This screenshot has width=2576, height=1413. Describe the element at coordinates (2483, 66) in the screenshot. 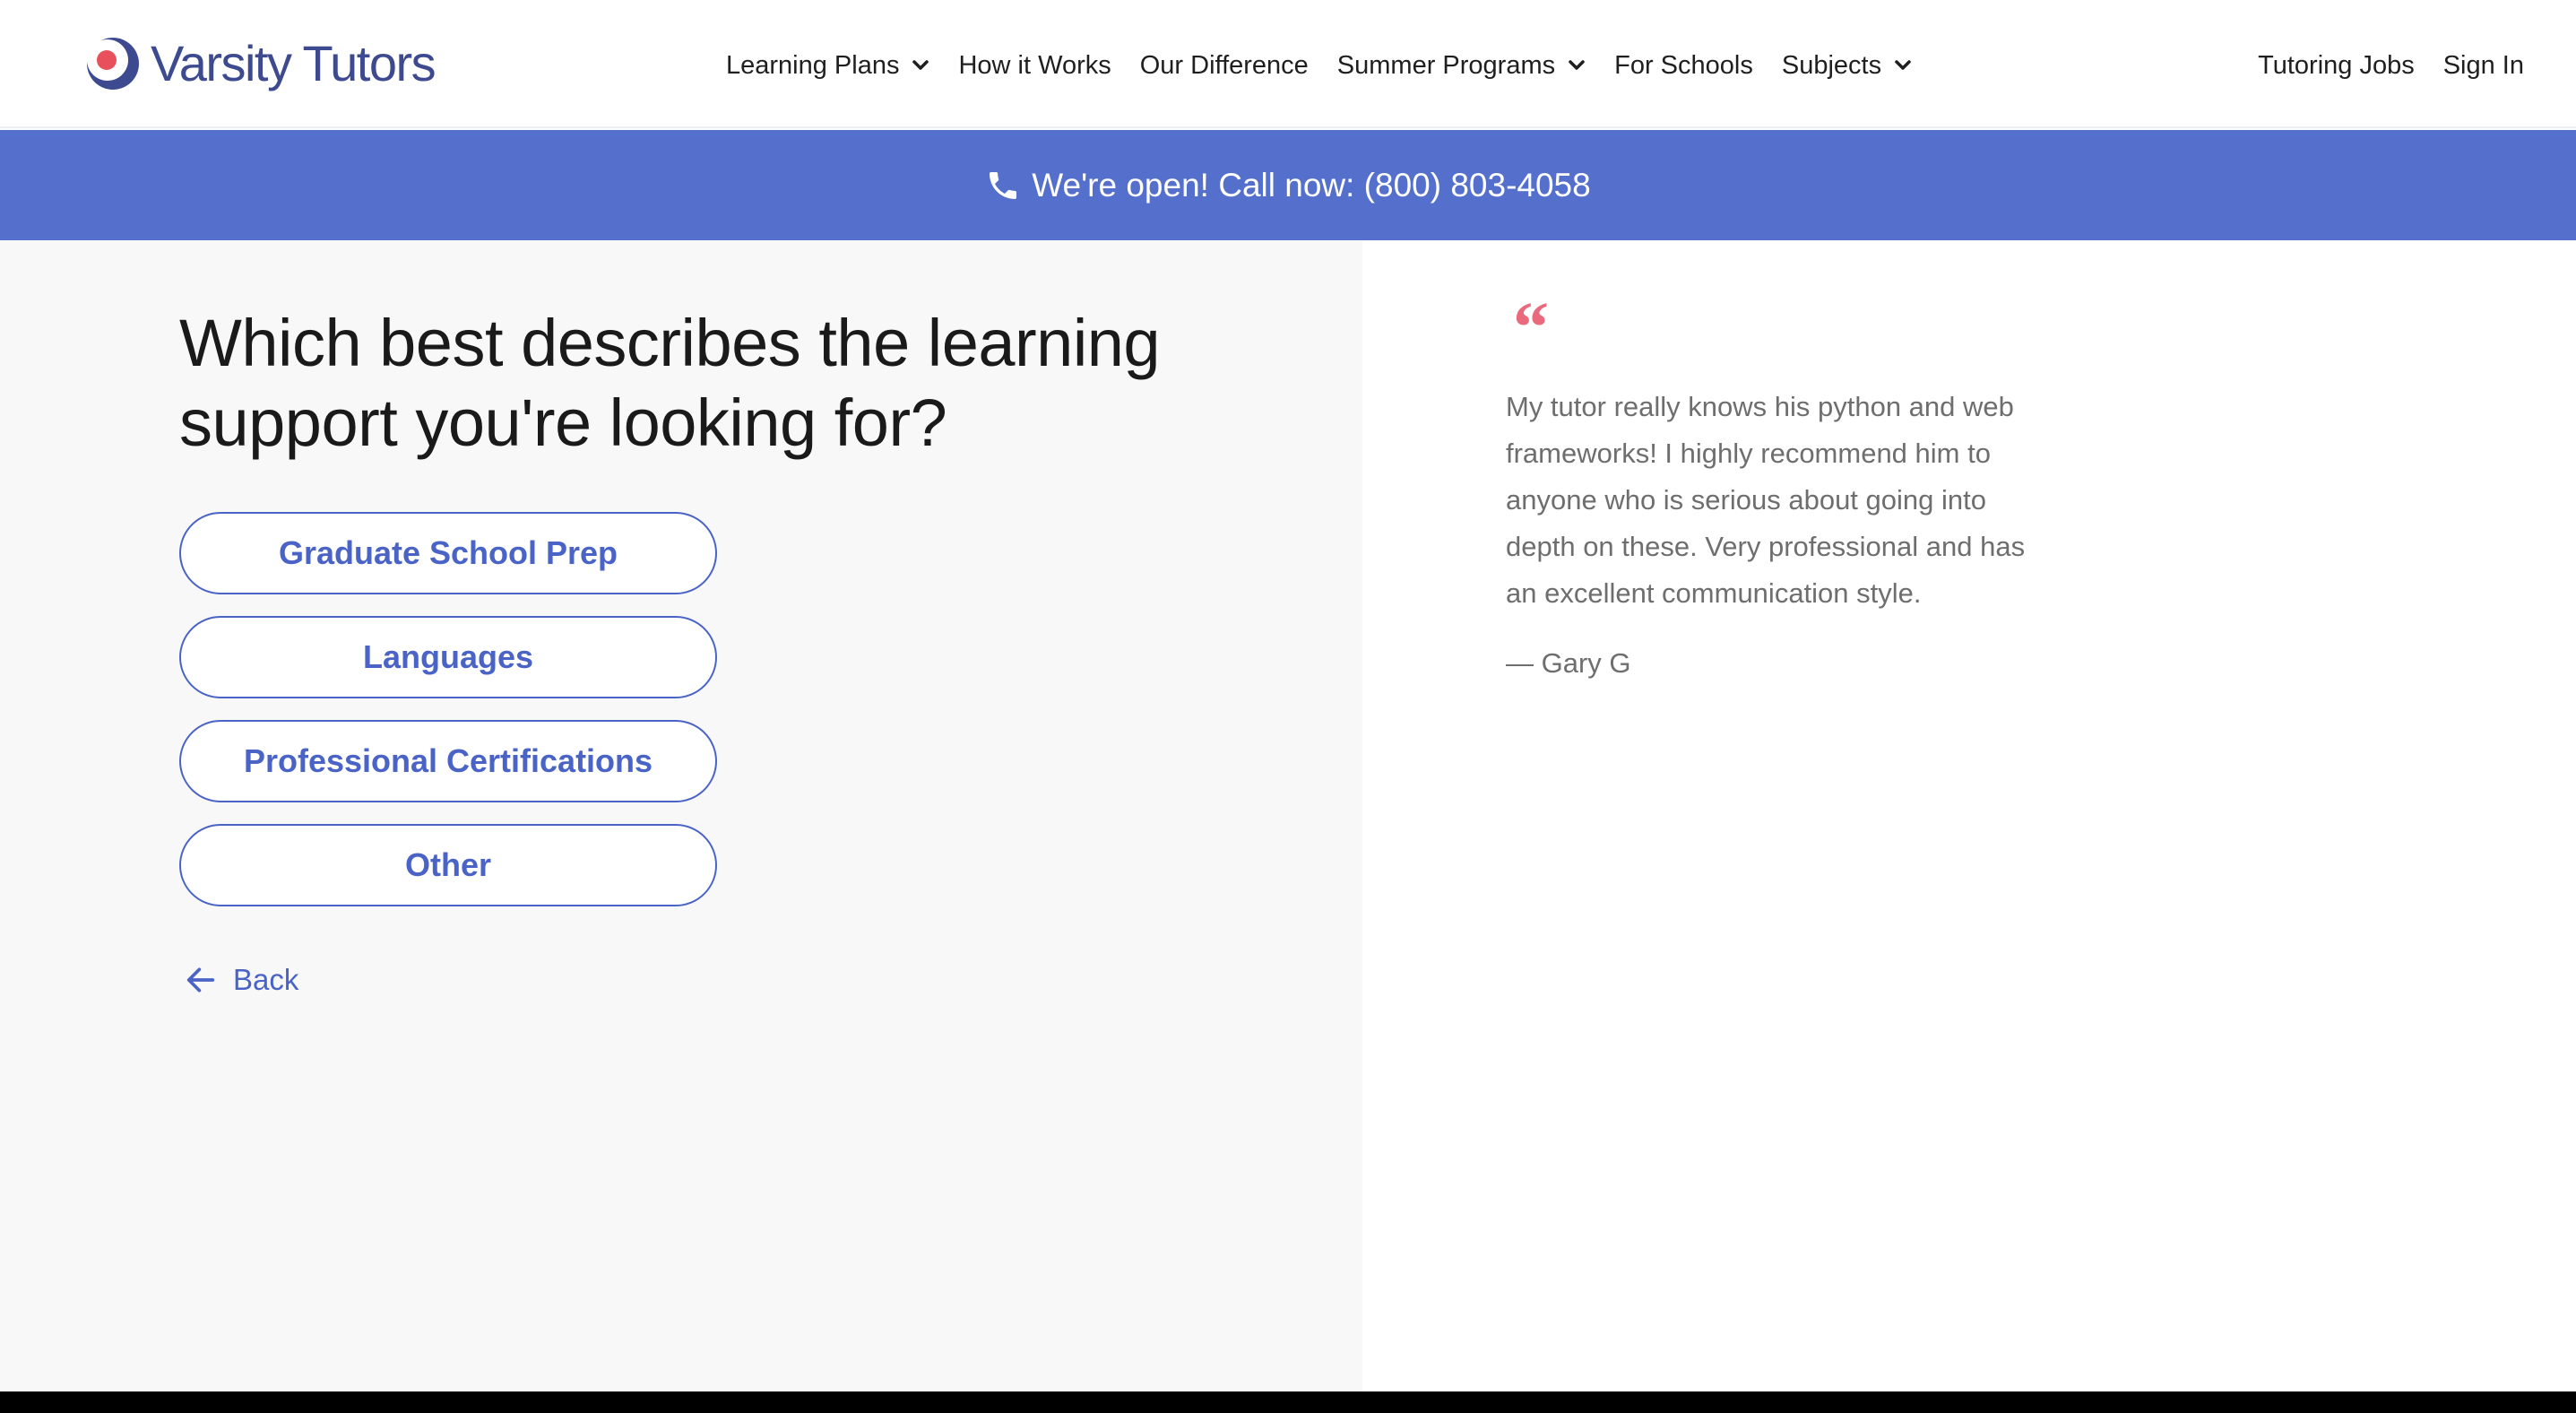

I see `sign-in-link: Sign In` at that location.